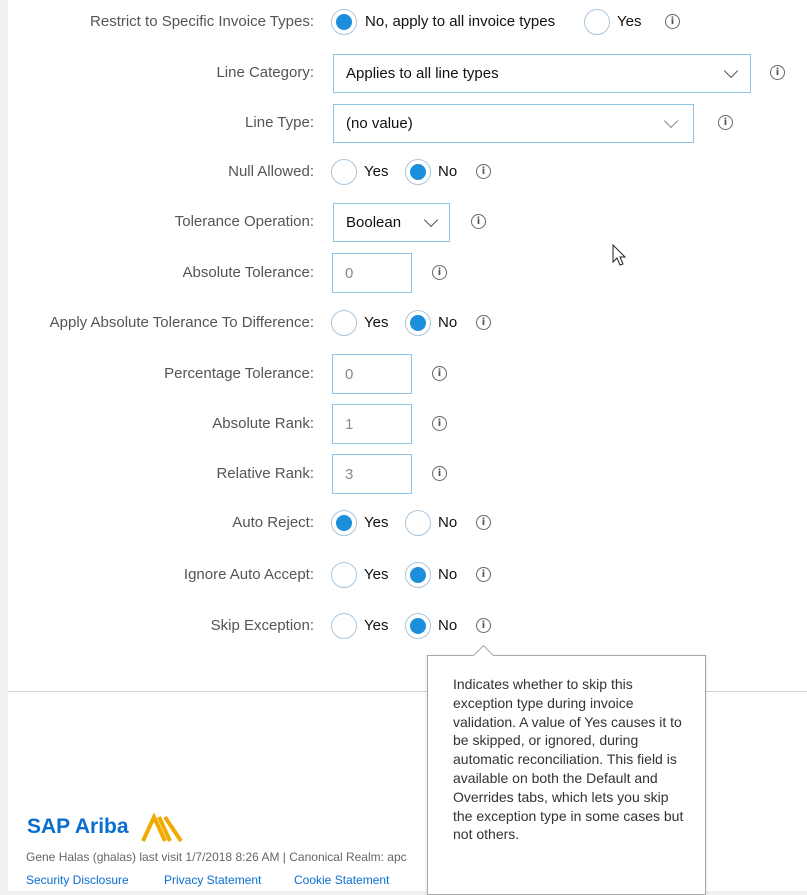 This screenshot has width=807, height=895. I want to click on ariba-mark-icon, so click(162, 828).